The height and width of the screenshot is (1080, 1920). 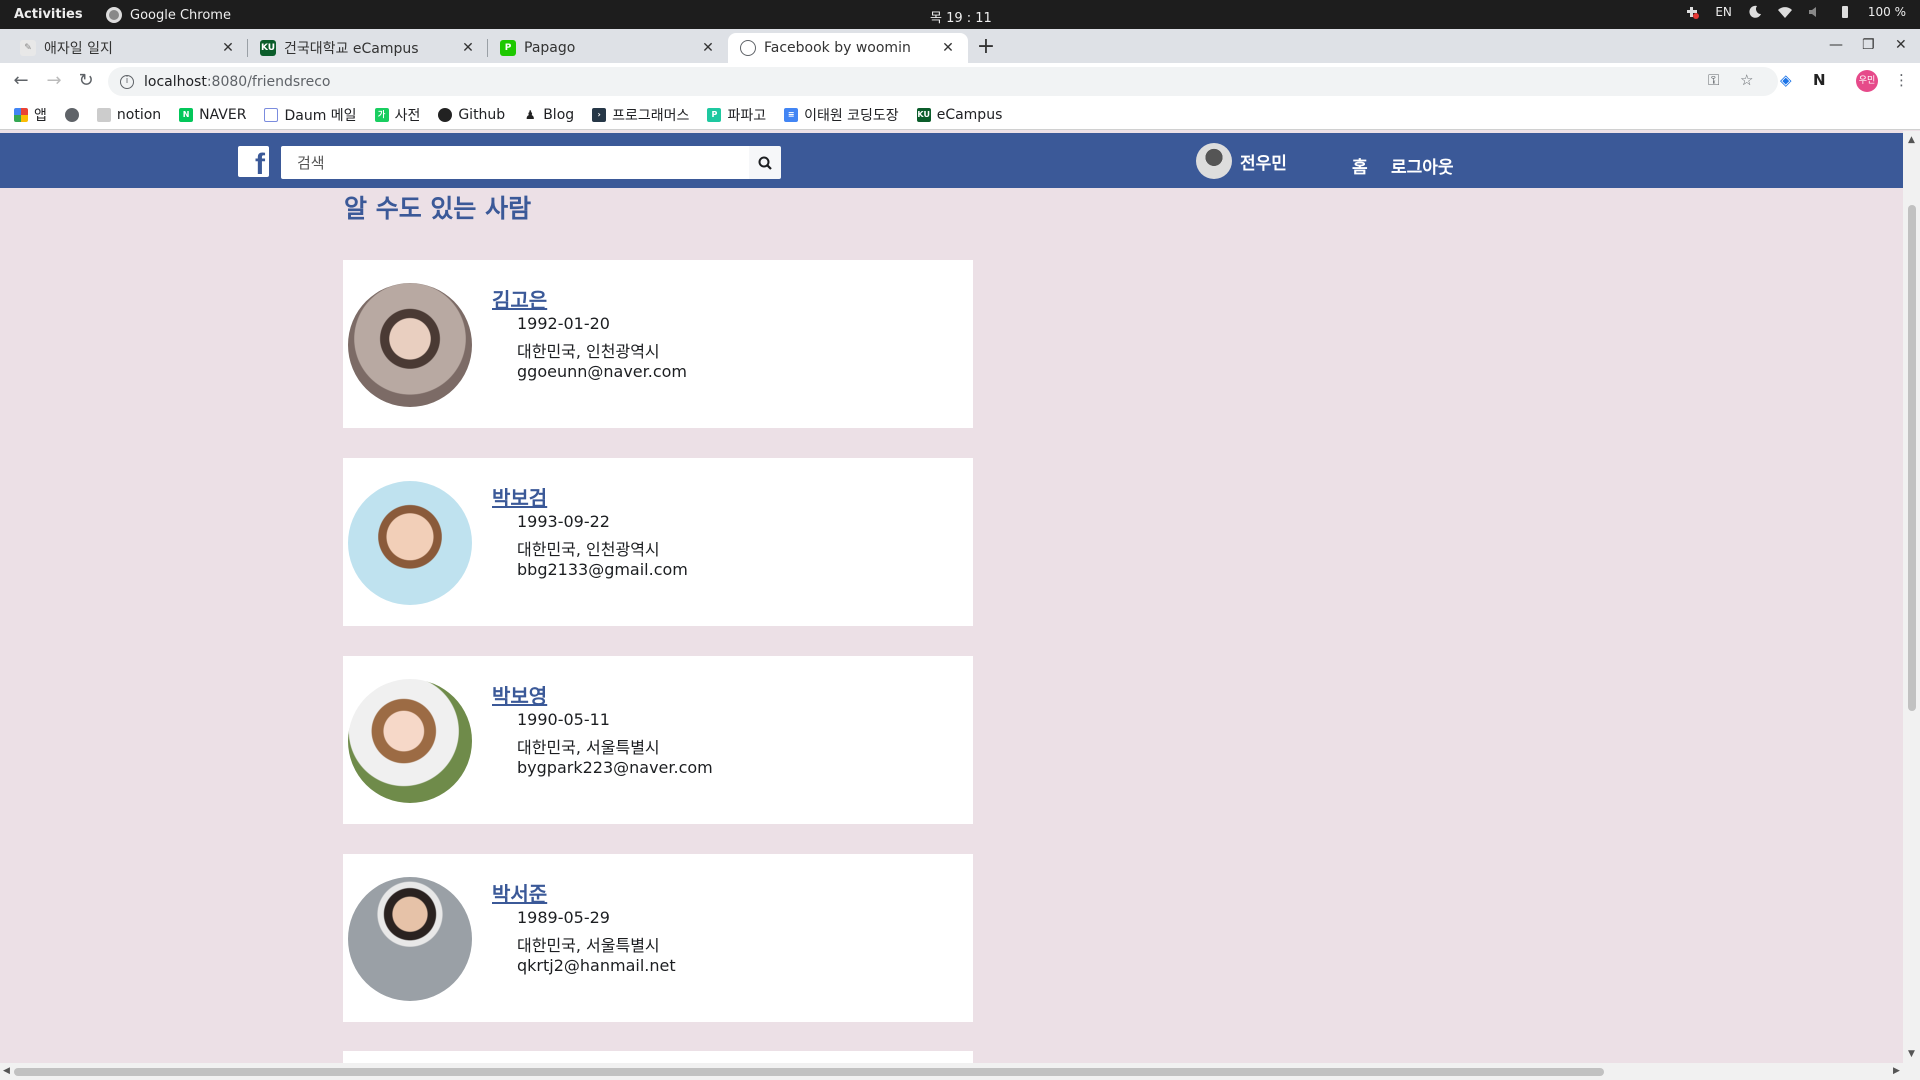 What do you see at coordinates (128, 115) in the screenshot?
I see `bookmark-notion: notion` at bounding box center [128, 115].